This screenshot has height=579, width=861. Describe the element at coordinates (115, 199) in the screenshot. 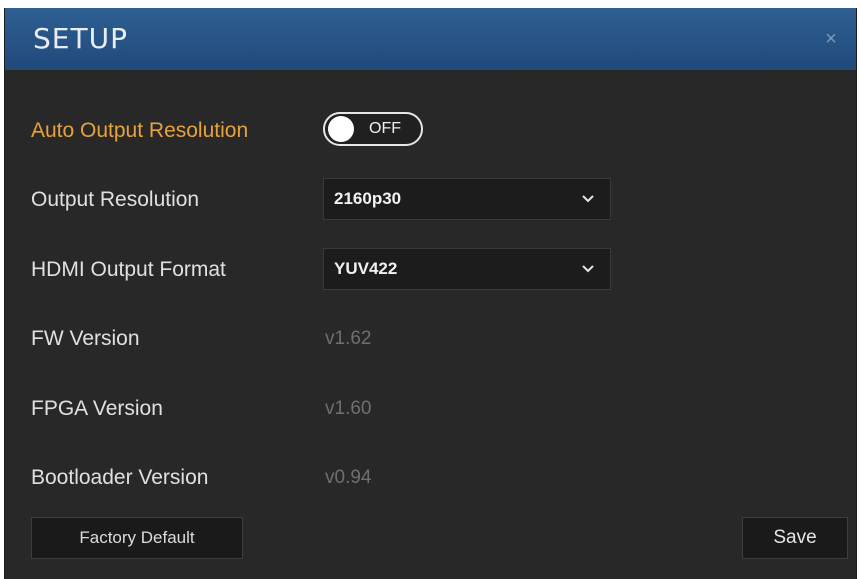

I see `output-resolution-label: Output Resolution` at that location.